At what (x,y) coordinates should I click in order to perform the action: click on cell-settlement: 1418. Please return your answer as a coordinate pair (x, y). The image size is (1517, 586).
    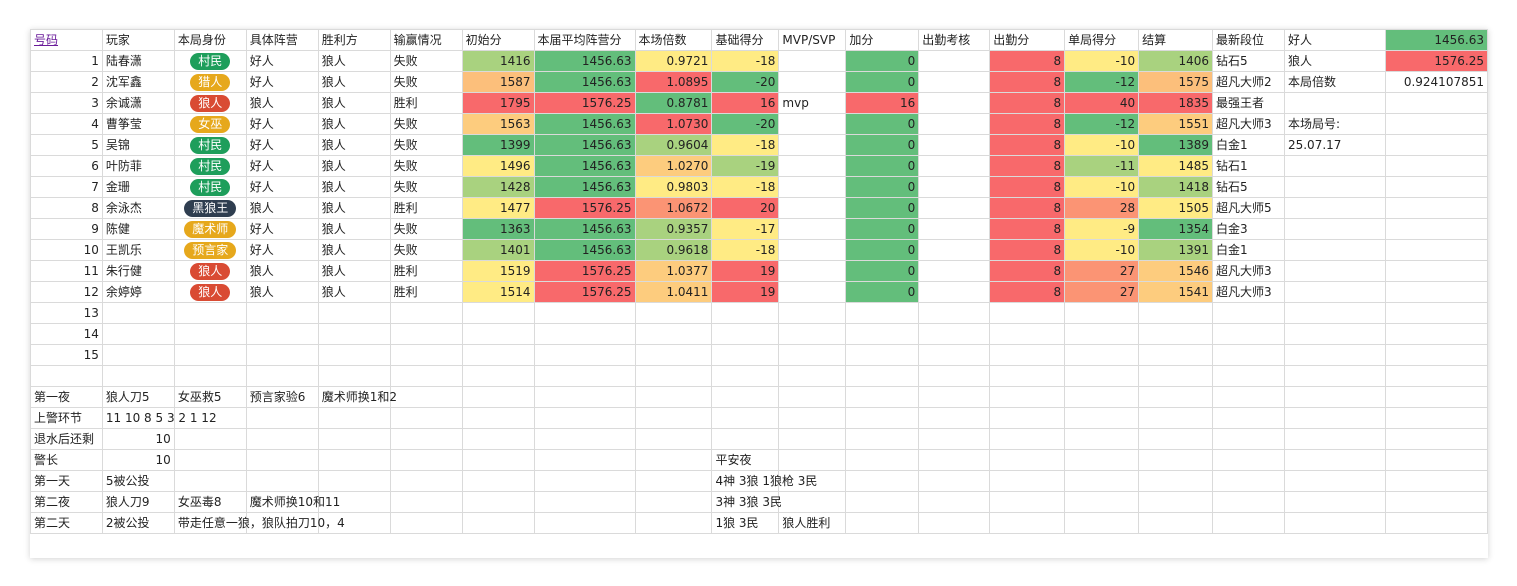
    Looking at the image, I should click on (1175, 187).